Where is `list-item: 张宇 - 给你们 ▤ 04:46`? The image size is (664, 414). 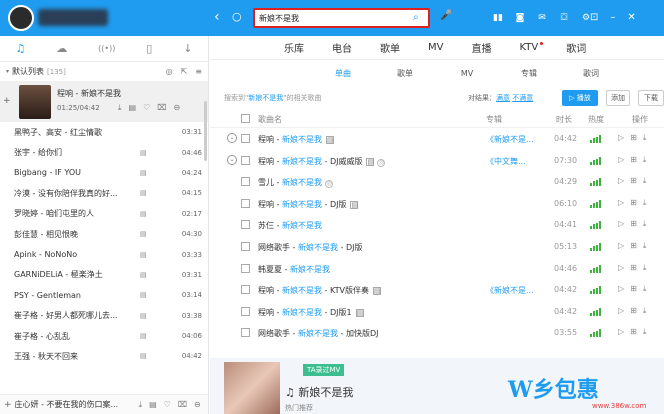
list-item: 张宇 - 给你们 ▤ 04:46 is located at coordinates (104, 152).